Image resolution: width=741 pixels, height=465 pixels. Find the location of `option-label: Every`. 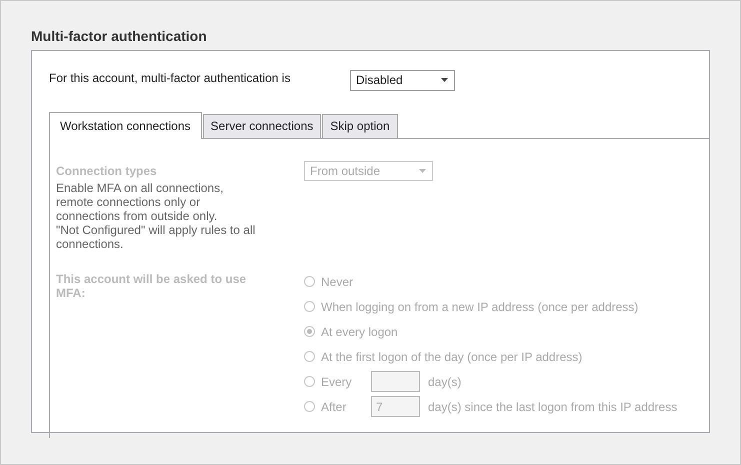

option-label: Every is located at coordinates (337, 381).